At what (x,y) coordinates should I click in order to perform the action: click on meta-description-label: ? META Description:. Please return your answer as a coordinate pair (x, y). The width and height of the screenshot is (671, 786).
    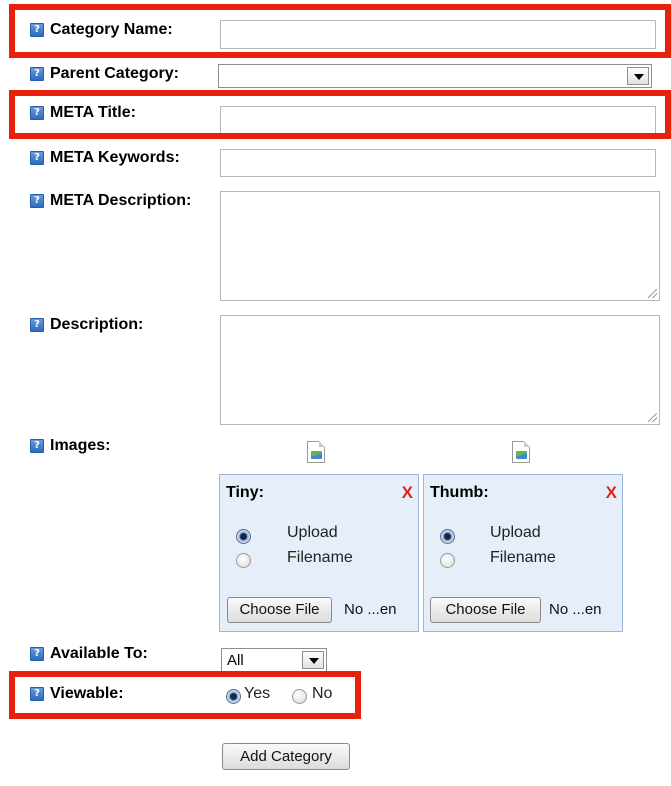
    Looking at the image, I should click on (110, 201).